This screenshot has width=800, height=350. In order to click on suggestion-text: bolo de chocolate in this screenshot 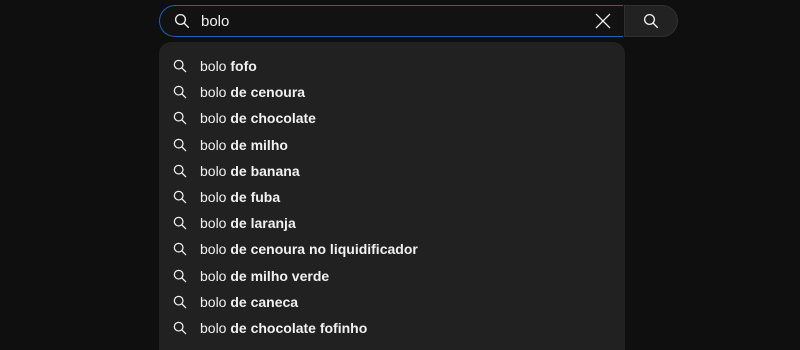, I will do `click(258, 118)`.